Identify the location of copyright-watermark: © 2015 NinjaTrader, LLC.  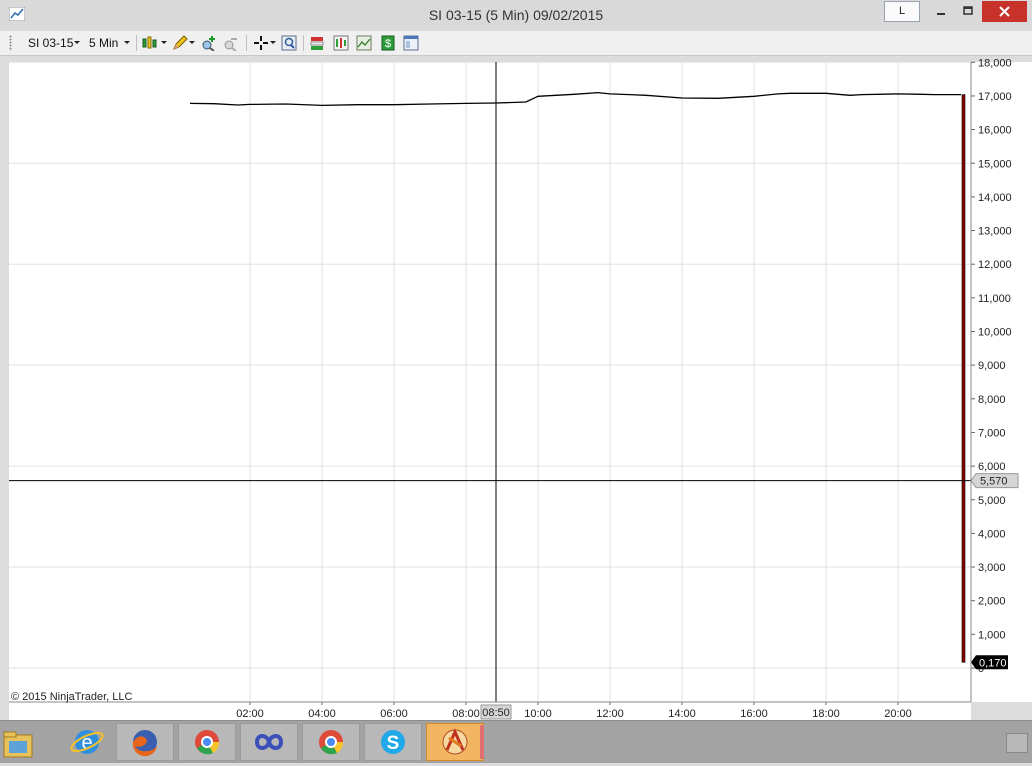
(71, 697).